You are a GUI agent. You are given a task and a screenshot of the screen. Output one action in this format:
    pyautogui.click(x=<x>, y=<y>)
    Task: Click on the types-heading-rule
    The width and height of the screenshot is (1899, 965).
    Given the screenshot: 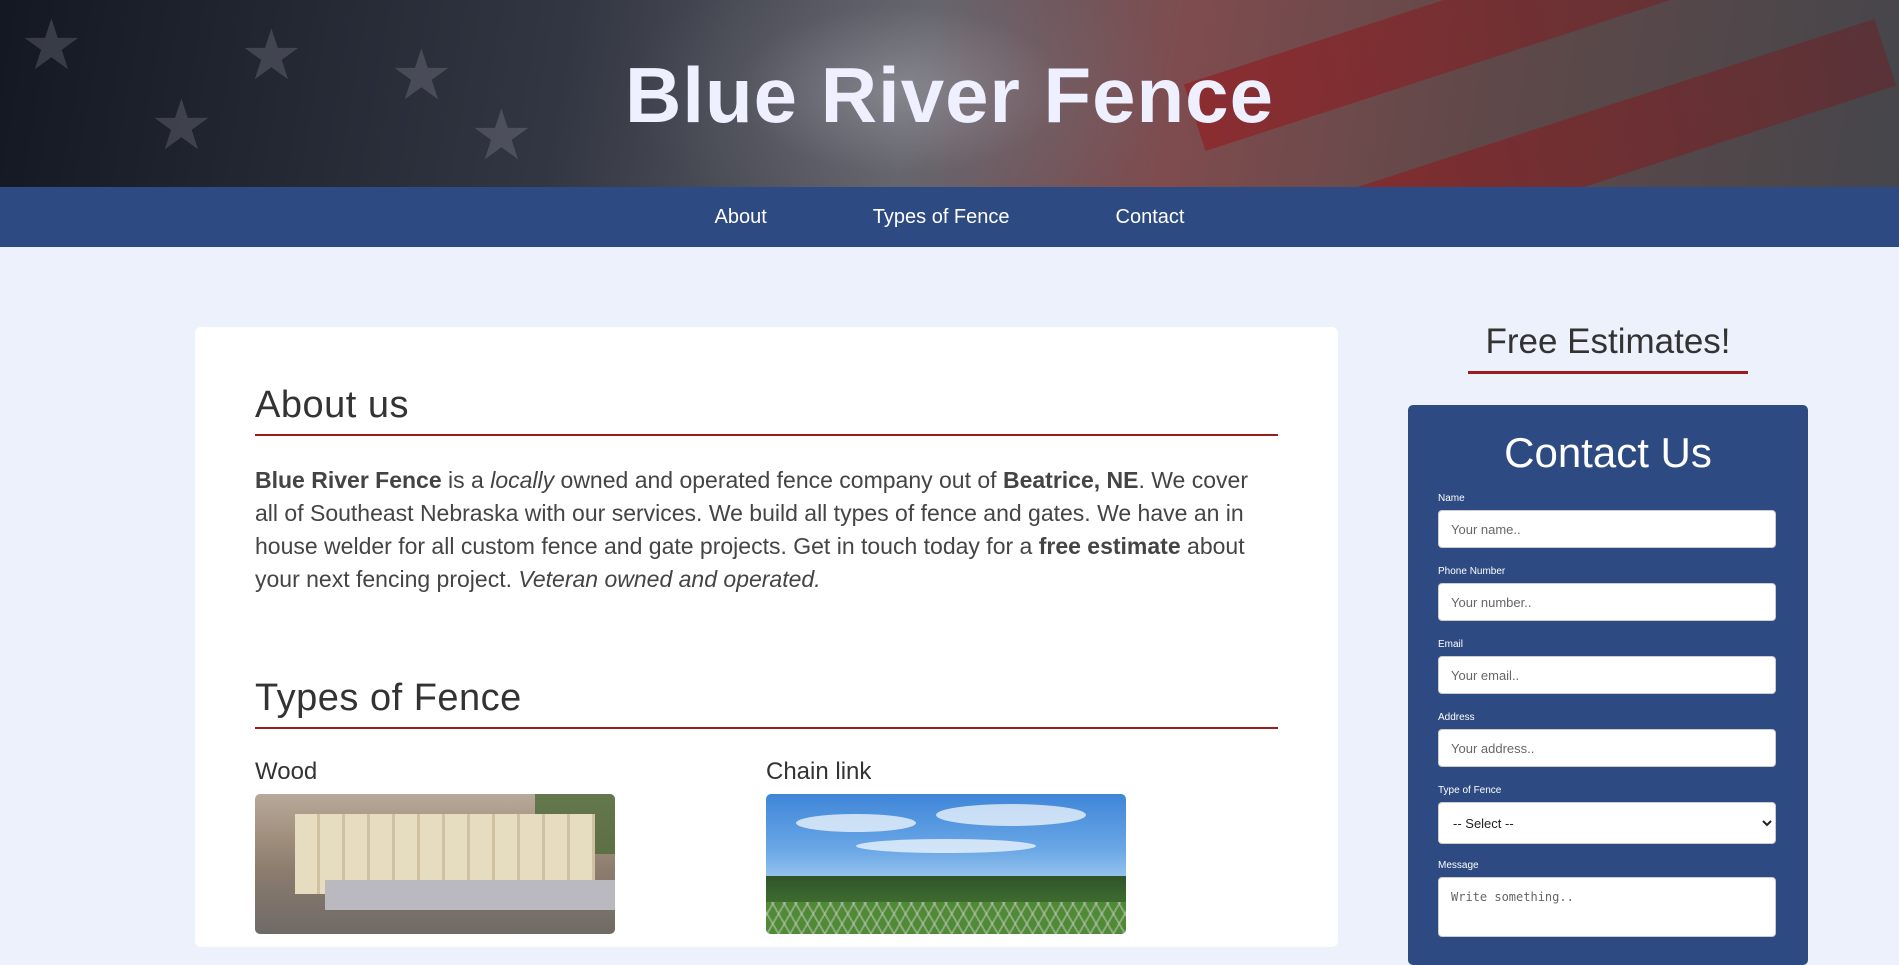 What is the action you would take?
    pyautogui.click(x=766, y=728)
    